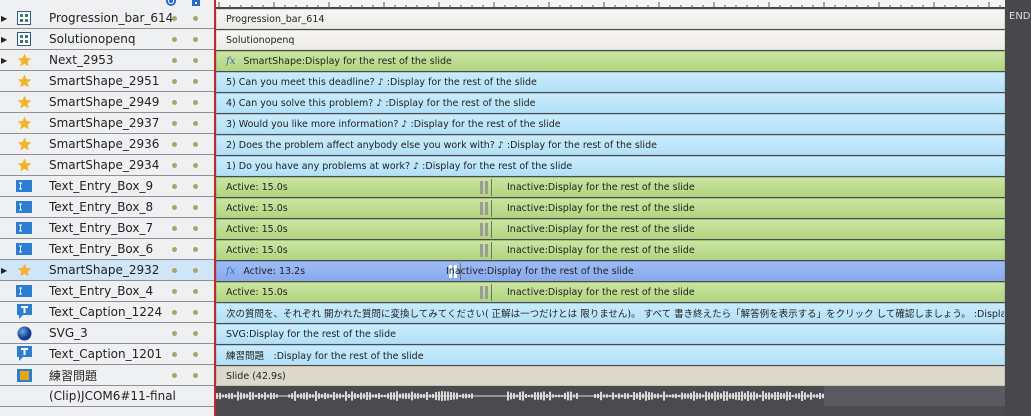 Image resolution: width=1031 pixels, height=416 pixels. Describe the element at coordinates (107, 39) in the screenshot. I see `layer-row: ▶ Solutionopenq` at that location.